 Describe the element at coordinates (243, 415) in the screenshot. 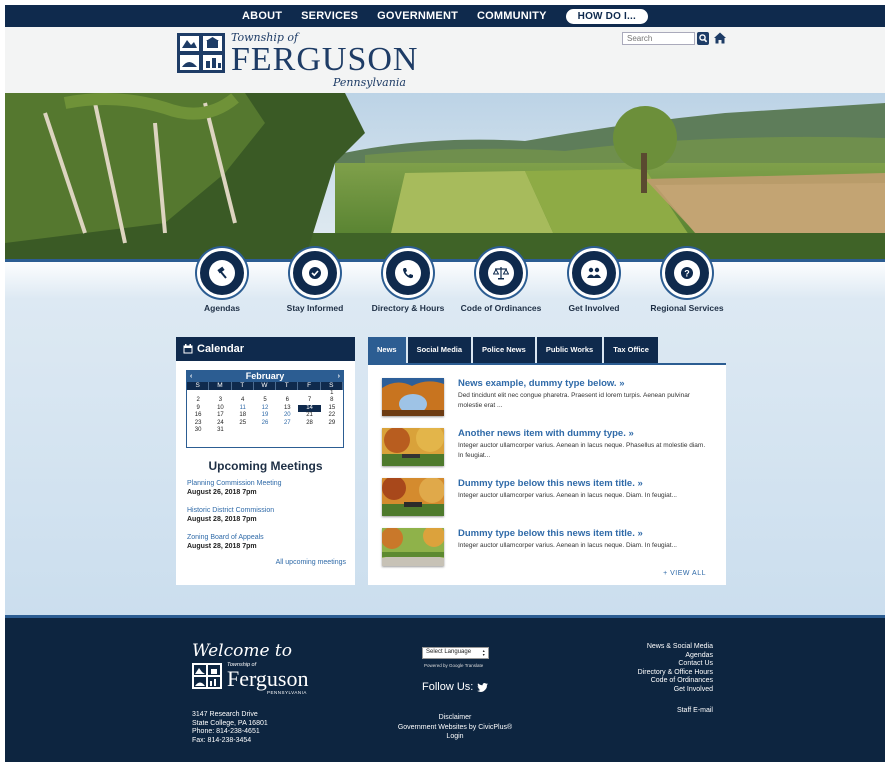

I see `calendar-day: 18` at that location.